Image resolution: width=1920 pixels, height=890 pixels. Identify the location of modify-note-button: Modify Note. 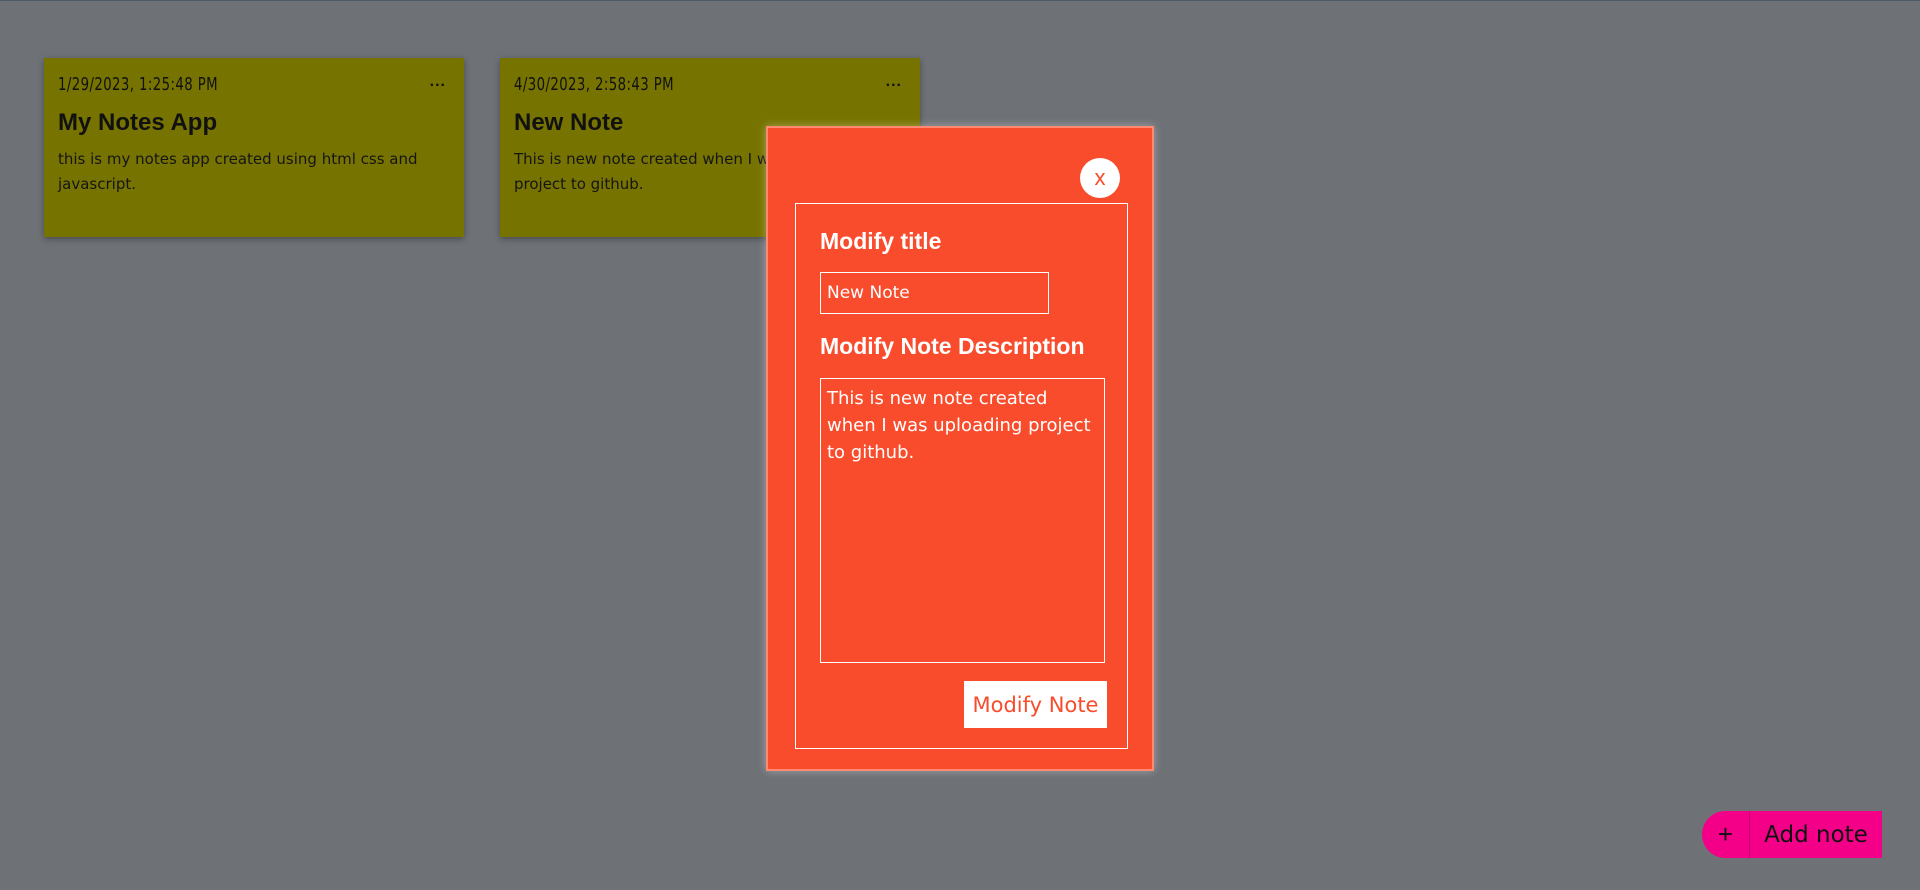
(1035, 704).